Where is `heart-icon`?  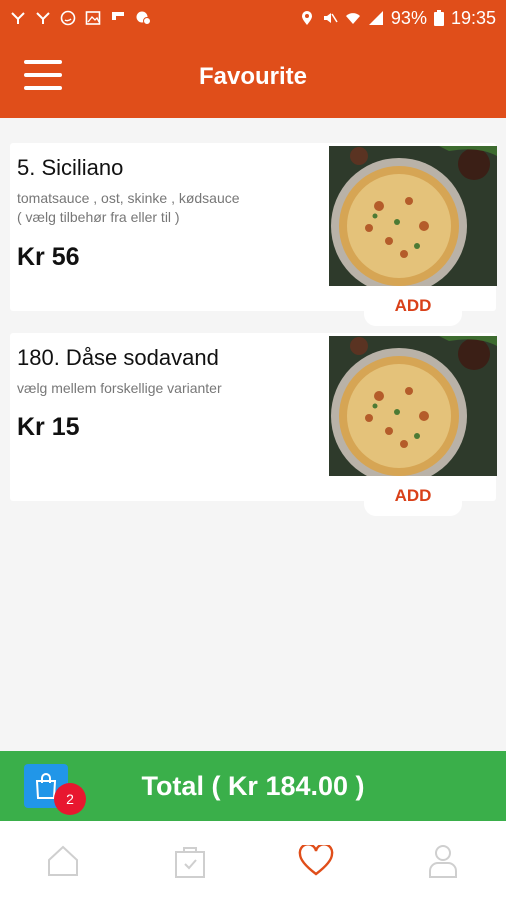 heart-icon is located at coordinates (316, 860).